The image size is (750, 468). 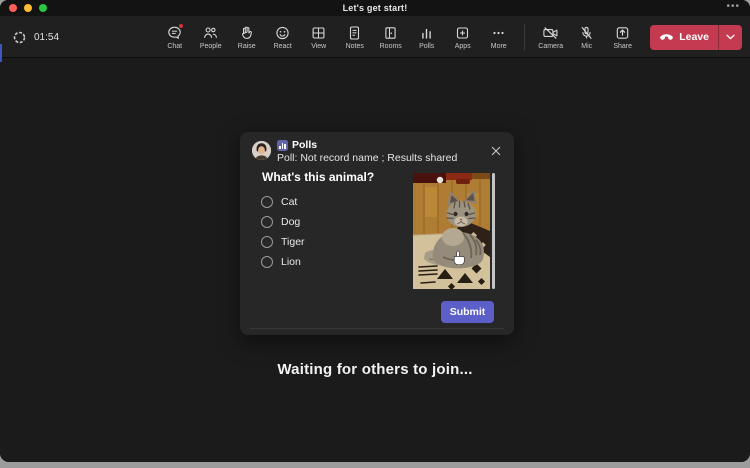 What do you see at coordinates (293, 242) in the screenshot?
I see `option-label: Tiger` at bounding box center [293, 242].